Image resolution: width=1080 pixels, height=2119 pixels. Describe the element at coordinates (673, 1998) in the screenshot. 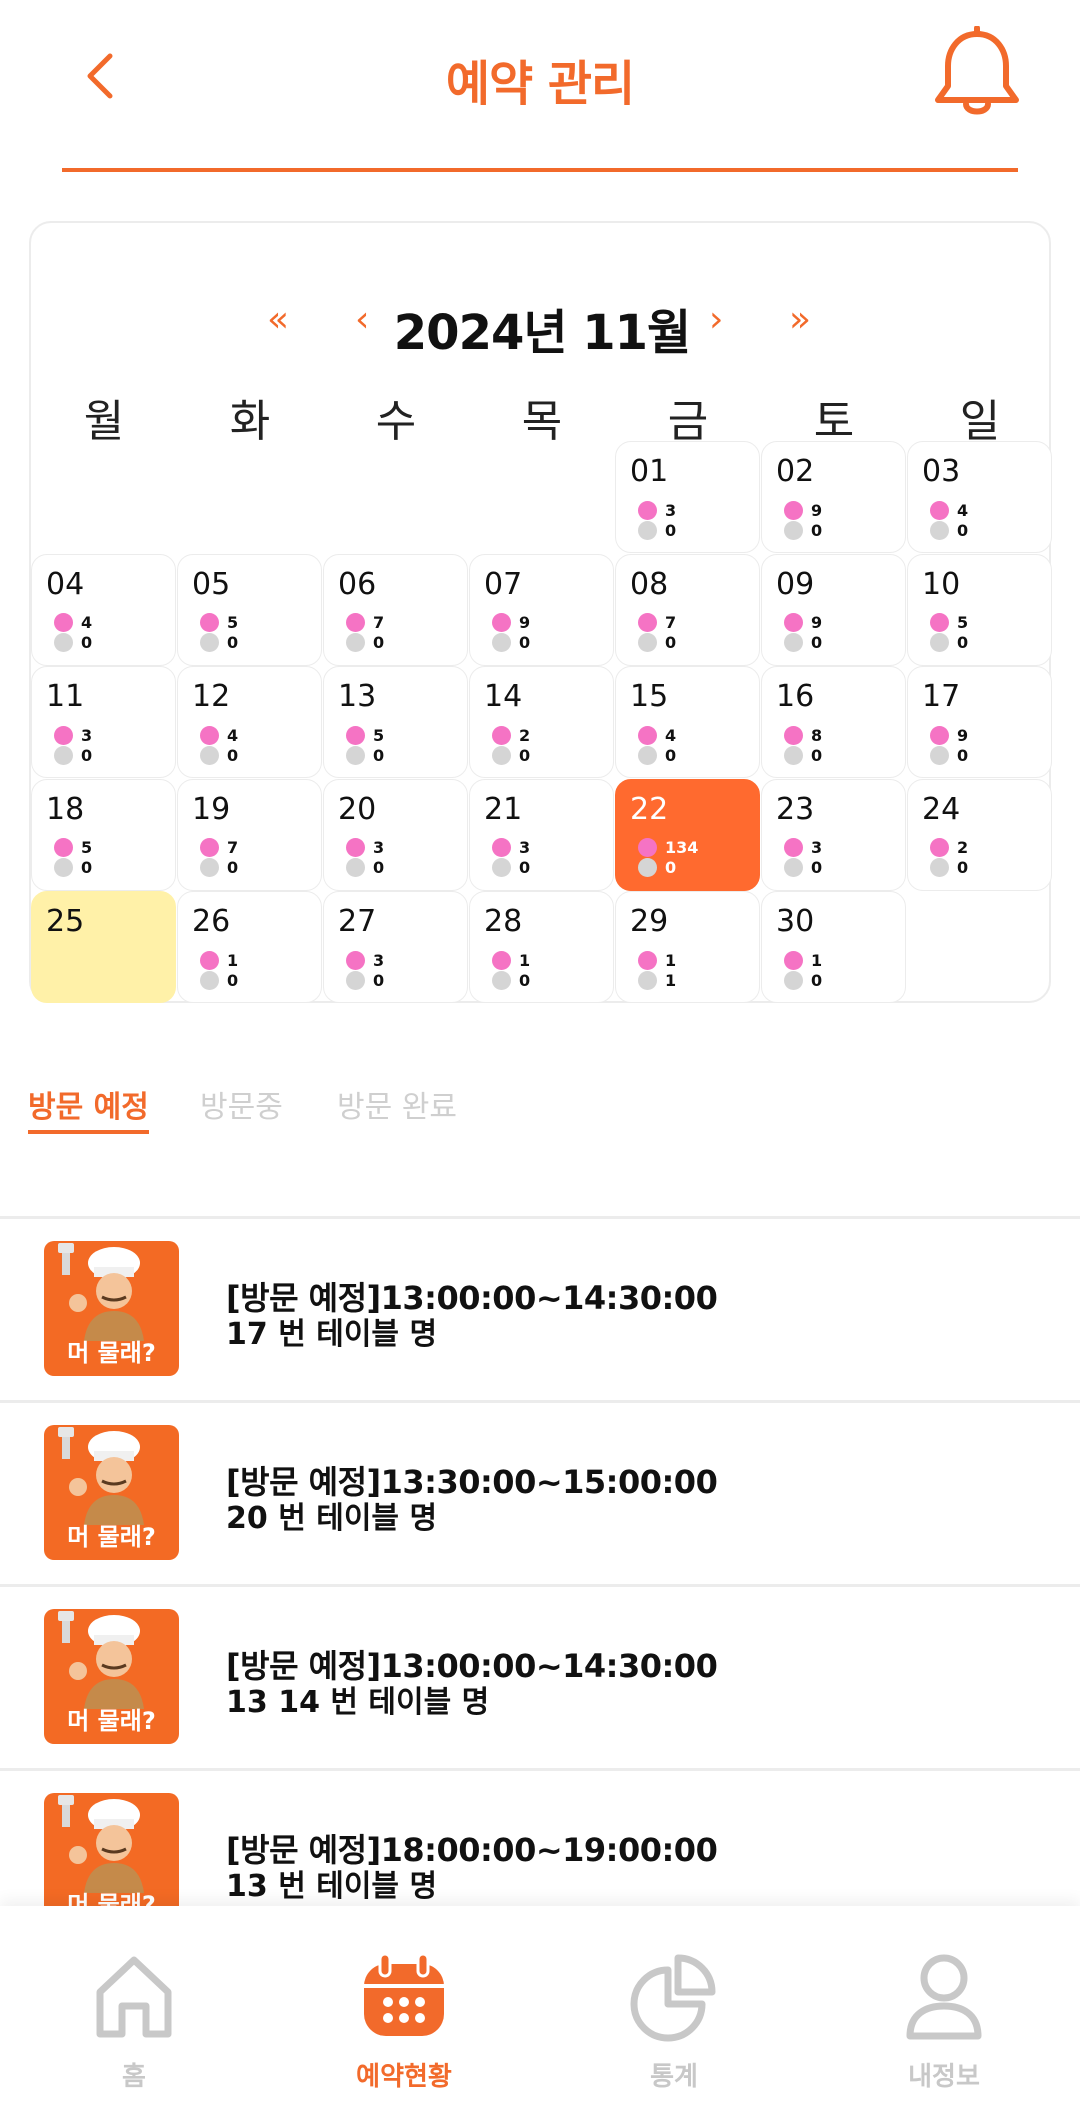

I see `pie-chart-icon` at that location.